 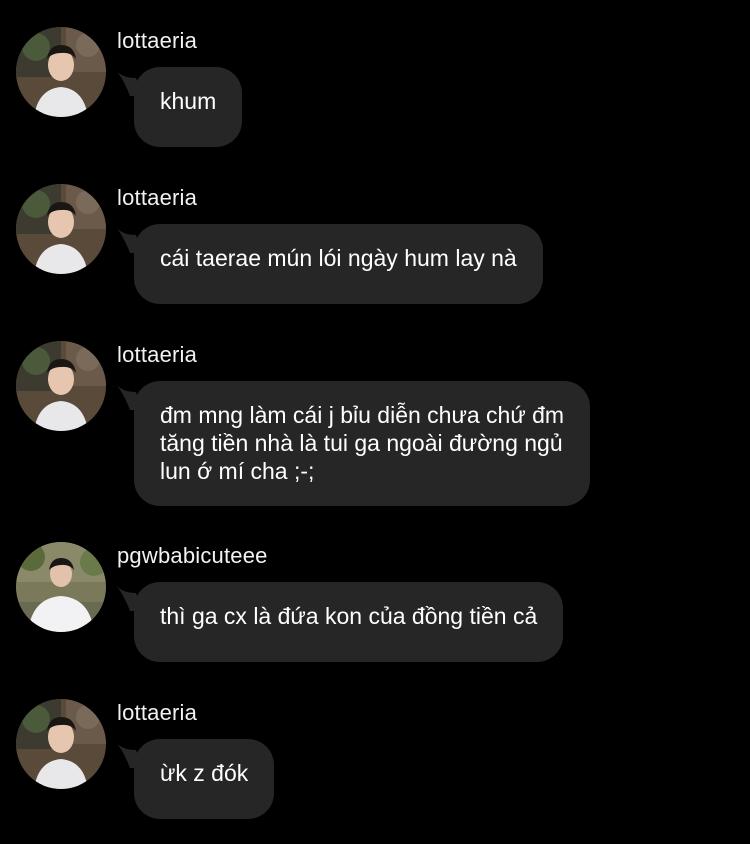 What do you see at coordinates (192, 556) in the screenshot?
I see `sender-name: pgwbabicuteee` at bounding box center [192, 556].